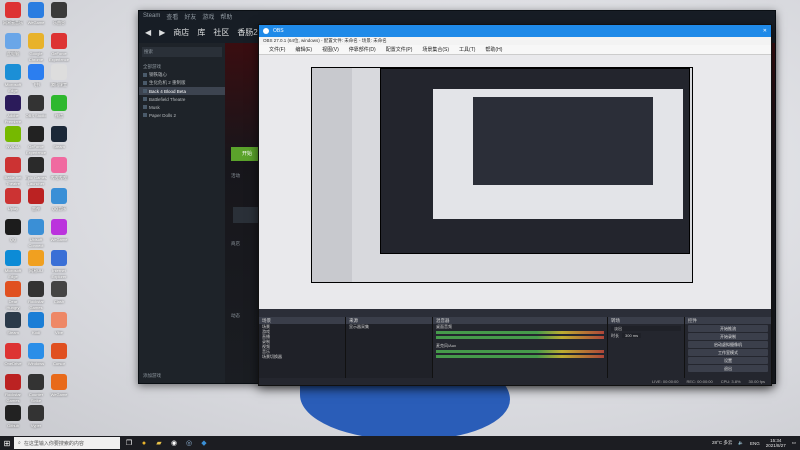 The height and width of the screenshot is (450, 800). Describe the element at coordinates (148, 32) in the screenshot. I see `back-arrow-icon: ◀` at that location.